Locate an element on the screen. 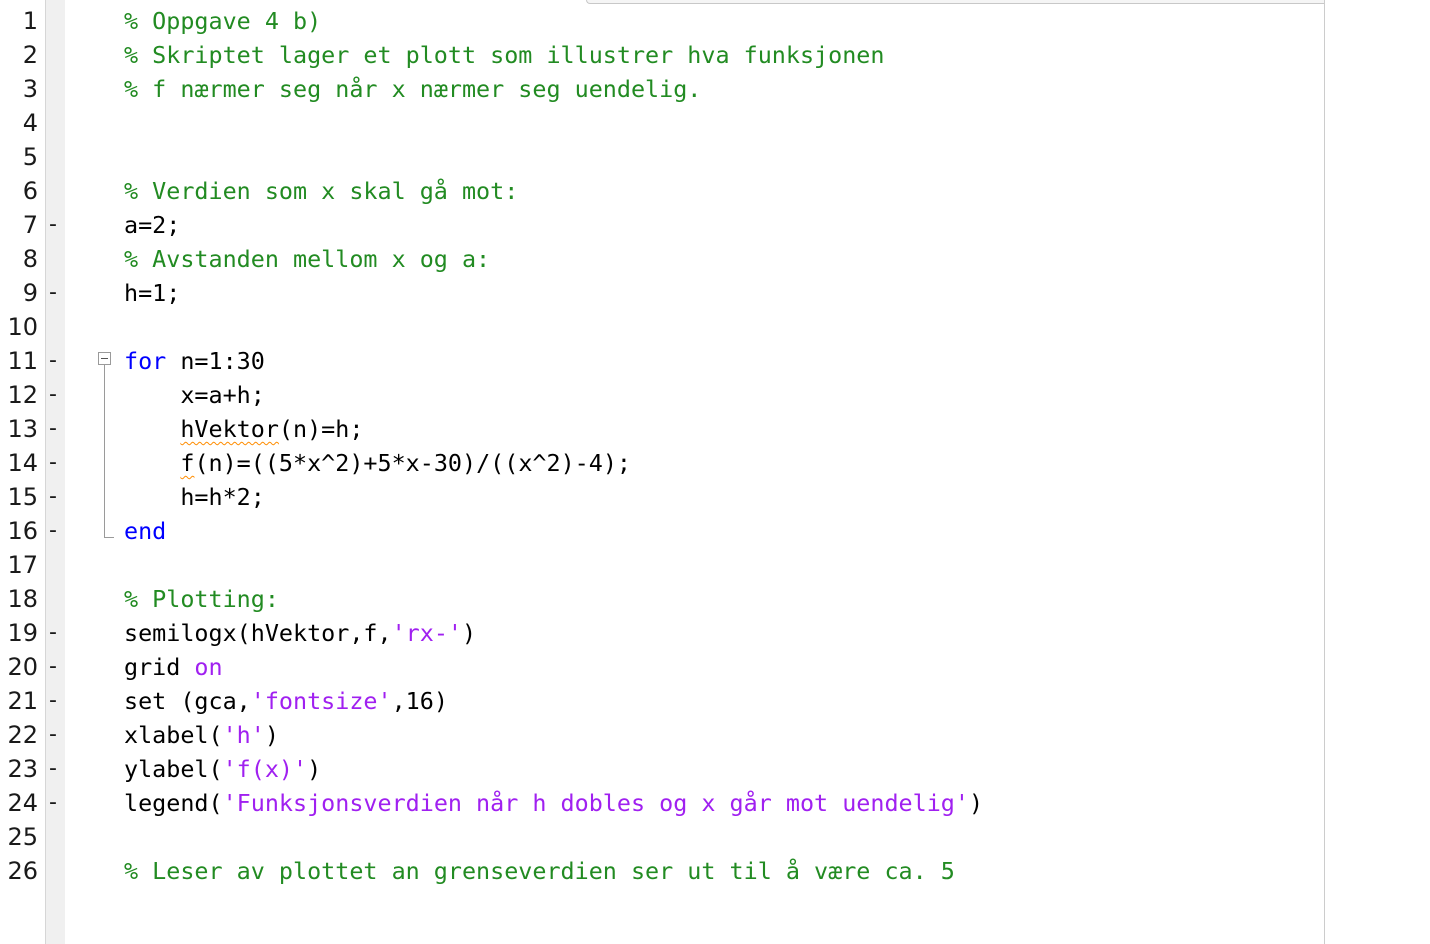  code-keyword: end is located at coordinates (145, 531).